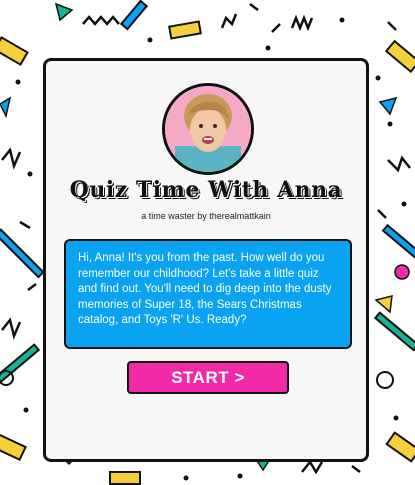  I want to click on start-button: START >, so click(208, 377).